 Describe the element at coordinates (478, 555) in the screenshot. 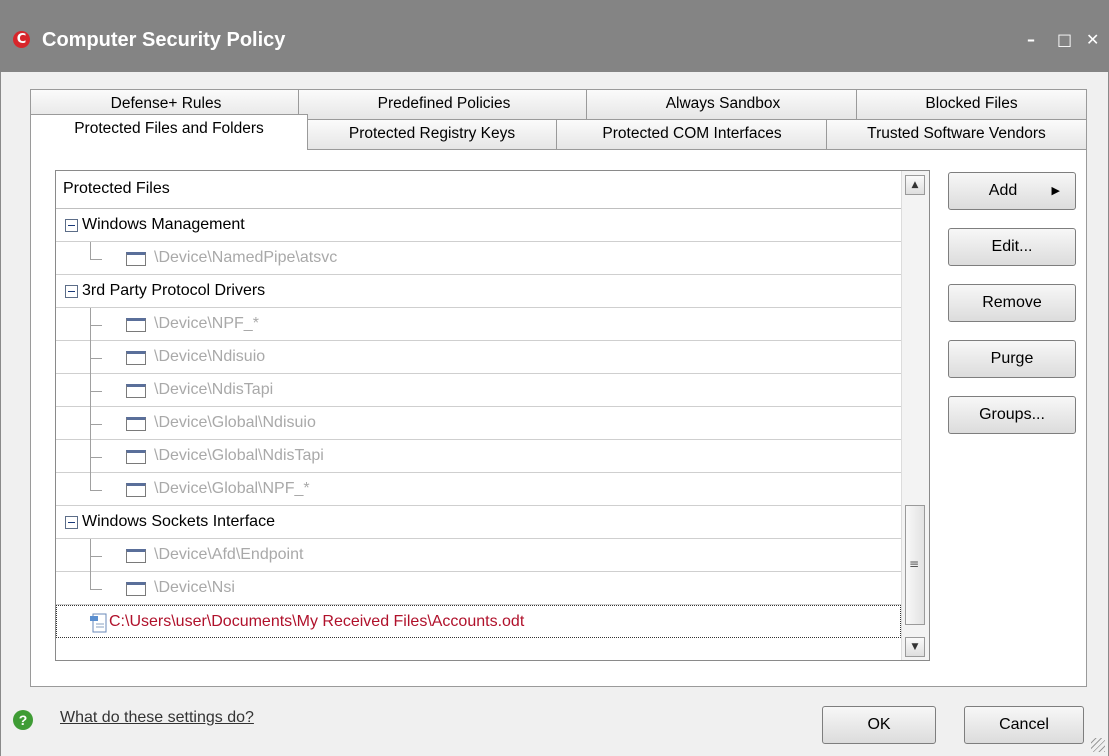

I see `list-item: \Device\Afd\Endpoint` at that location.